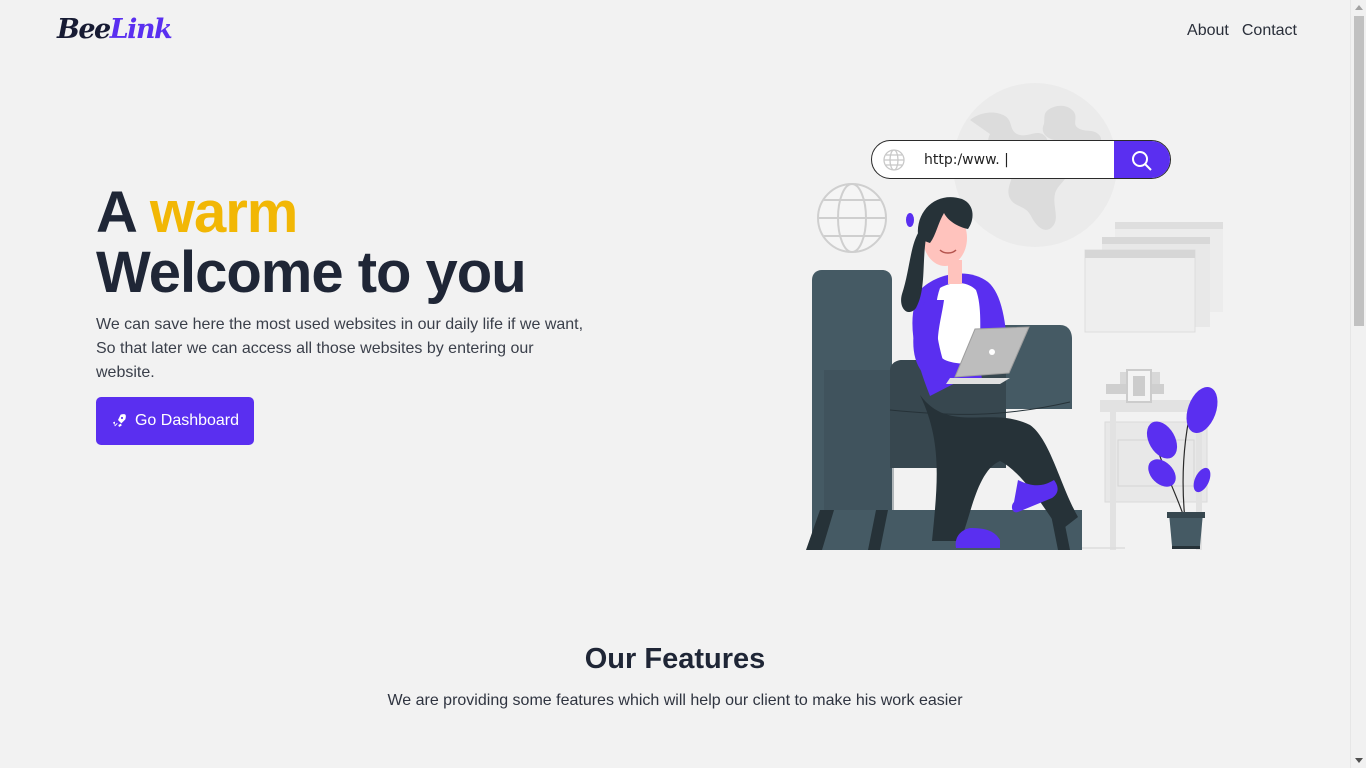 The height and width of the screenshot is (768, 1366). What do you see at coordinates (1153, 277) in the screenshot?
I see `browser-windows` at bounding box center [1153, 277].